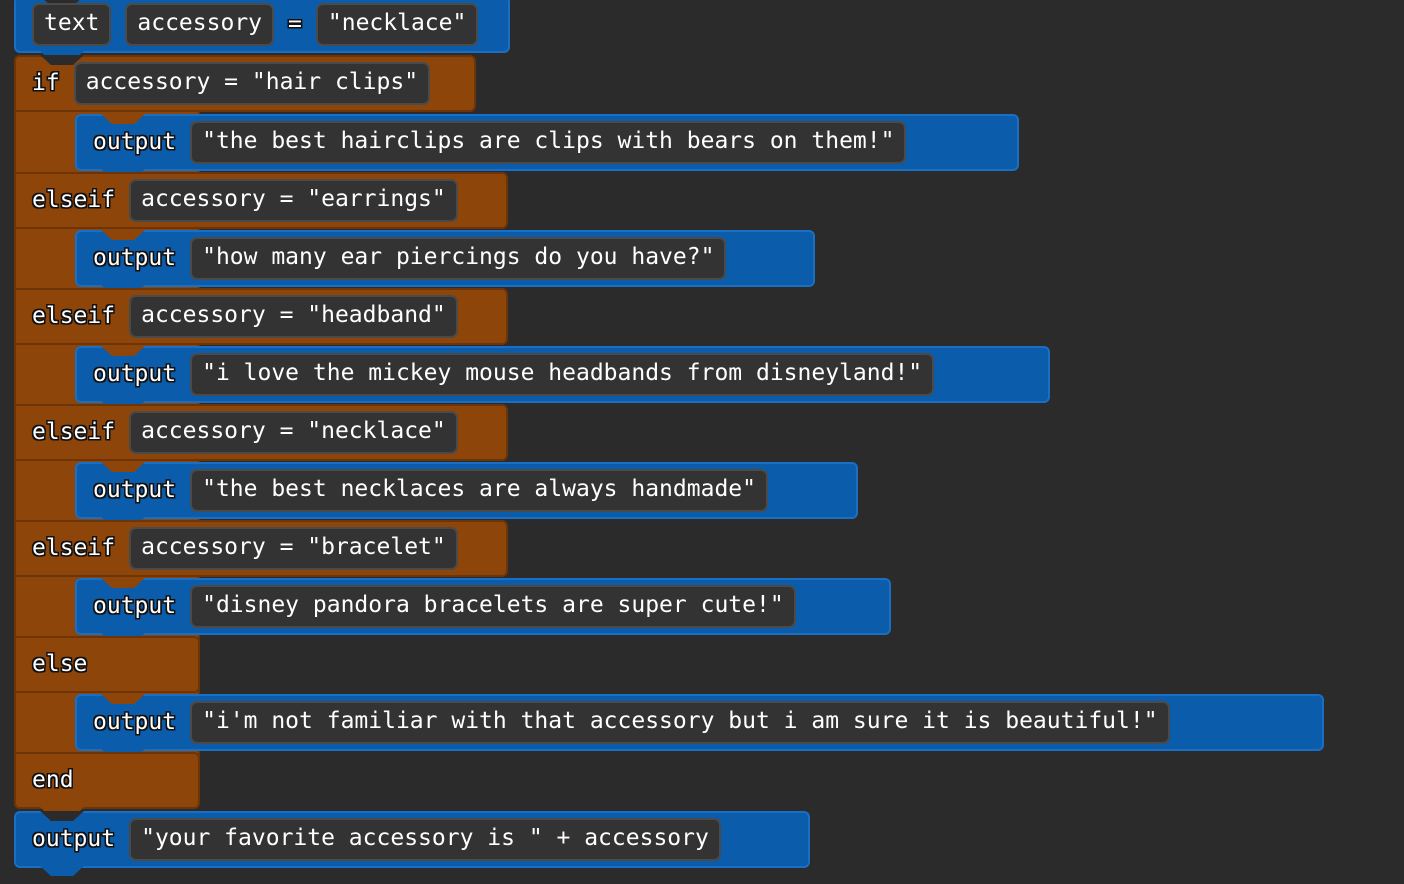 Image resolution: width=1404 pixels, height=884 pixels. I want to click on elseif-header-row-2: elseif accessory = "necklace", so click(261, 432).